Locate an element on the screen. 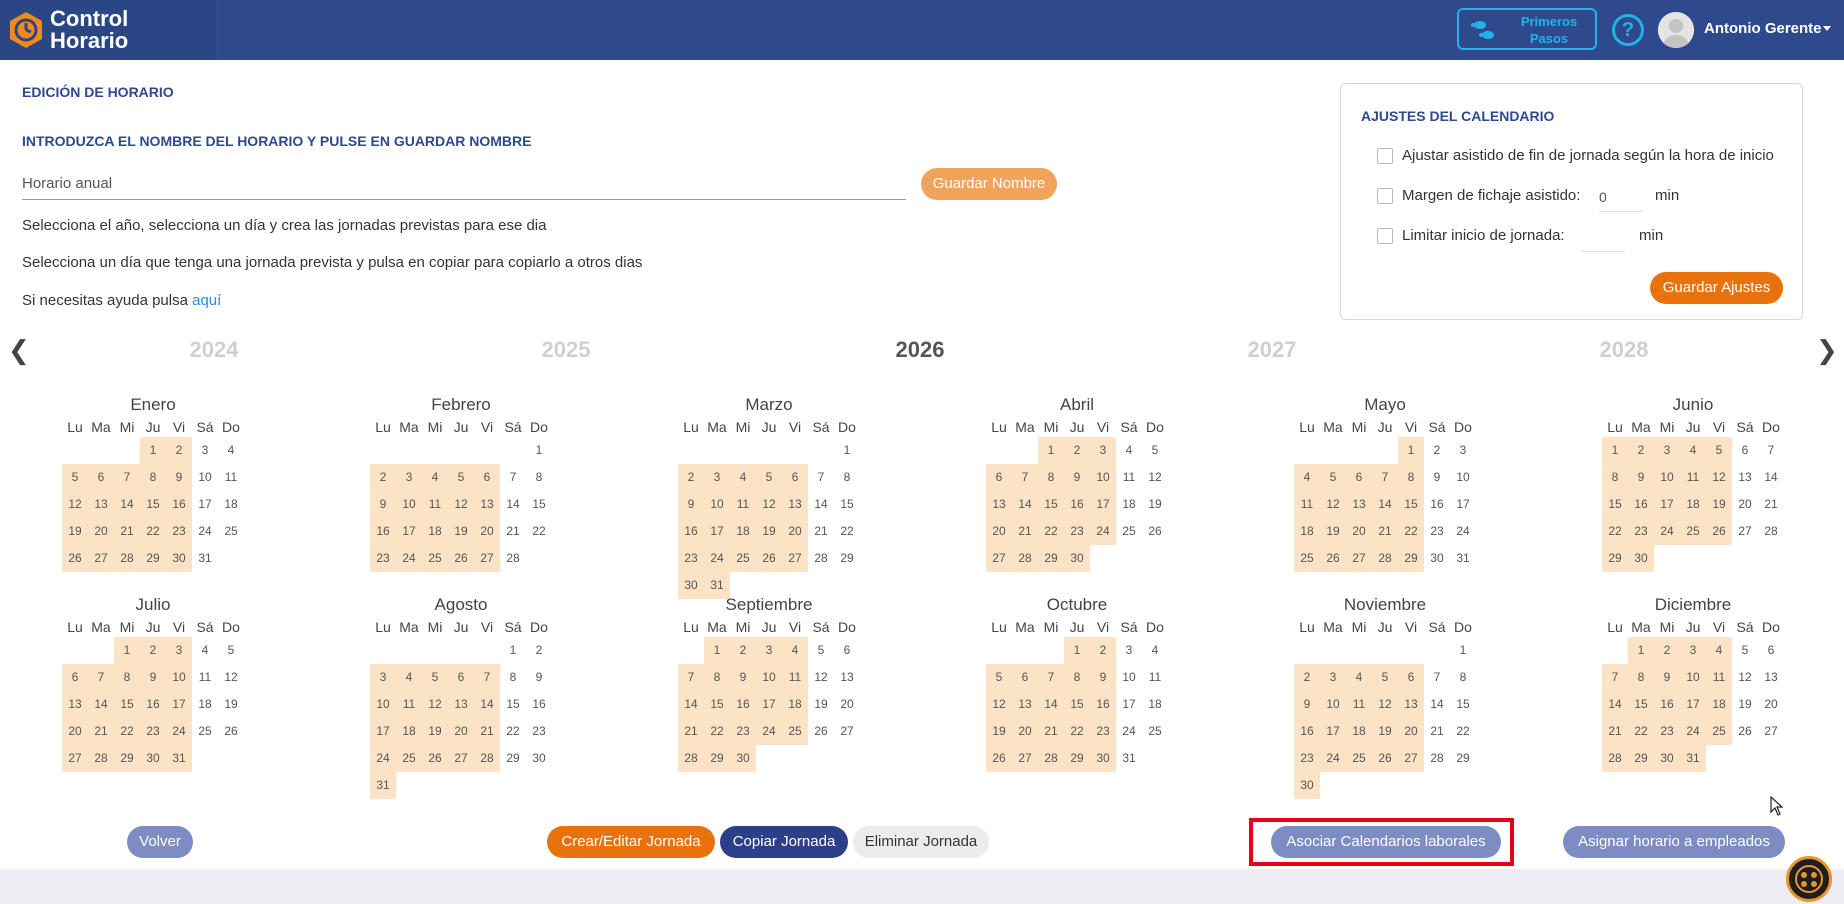  calendar-day: 30 is located at coordinates (1667, 758).